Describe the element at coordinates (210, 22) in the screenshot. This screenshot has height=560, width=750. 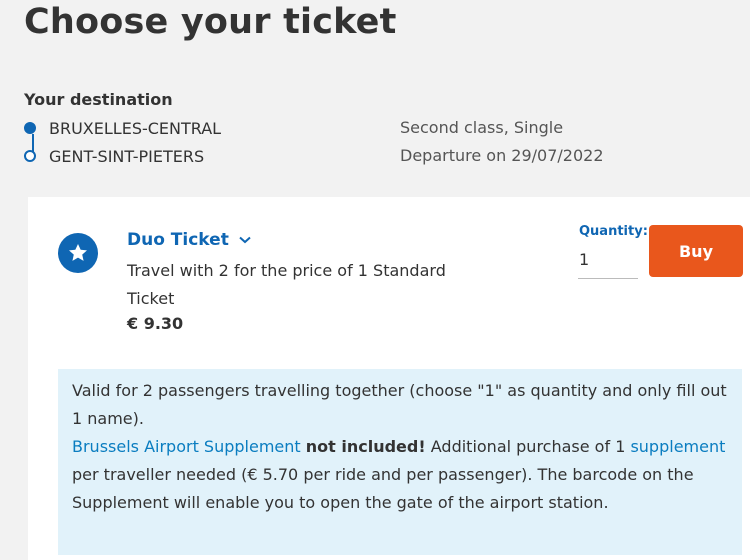
I see `page-title: Choose your ticket` at that location.